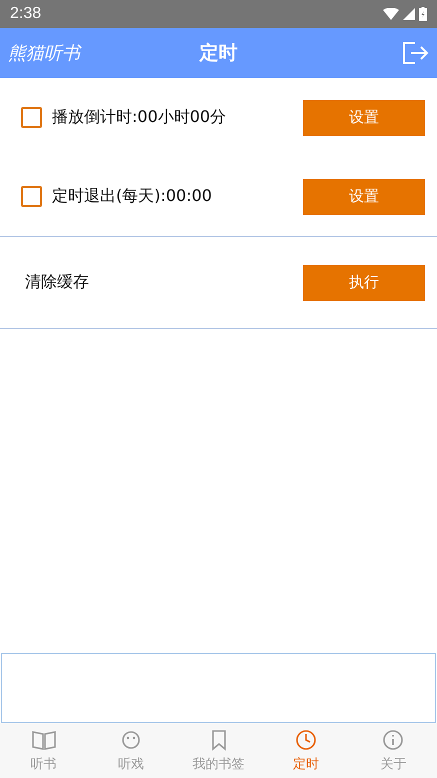  I want to click on logout-icon, so click(415, 53).